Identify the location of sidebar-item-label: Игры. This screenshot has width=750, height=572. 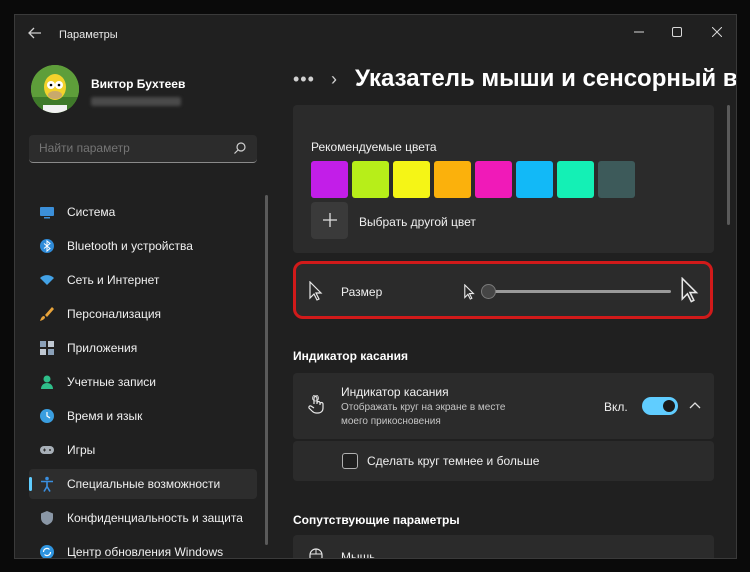
(81, 450).